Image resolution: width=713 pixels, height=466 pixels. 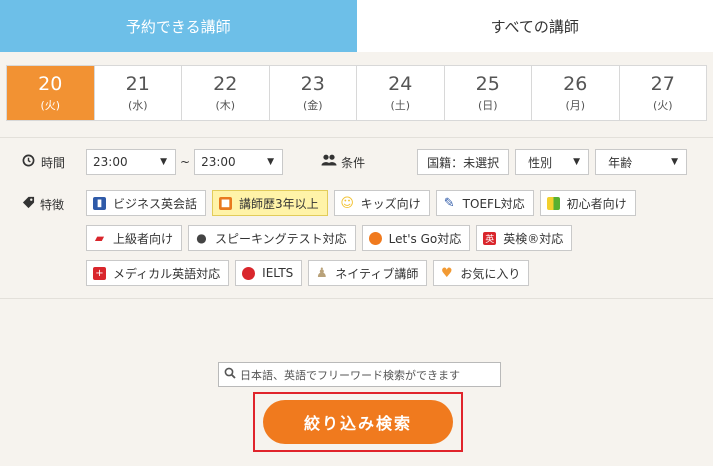 I want to click on time-condition-row: 時間 23:00 ▼ ~ 23:00 ▼ 条件 国籍：未選択 性別 ▼ 年齢 ▼, so click(x=362, y=162).